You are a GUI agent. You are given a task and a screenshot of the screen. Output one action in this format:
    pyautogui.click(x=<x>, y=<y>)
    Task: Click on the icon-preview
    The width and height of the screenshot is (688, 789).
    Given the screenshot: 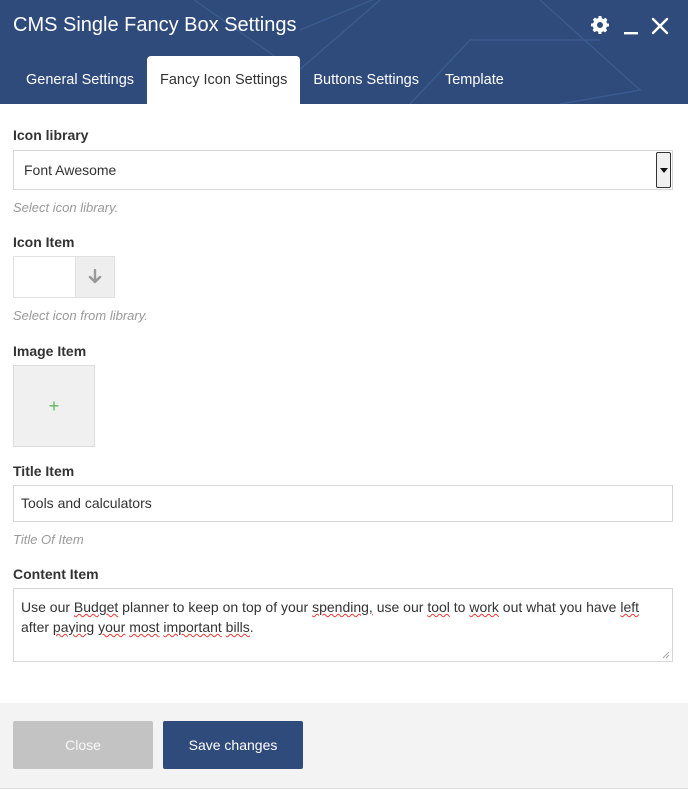 What is the action you would take?
    pyautogui.click(x=44, y=277)
    